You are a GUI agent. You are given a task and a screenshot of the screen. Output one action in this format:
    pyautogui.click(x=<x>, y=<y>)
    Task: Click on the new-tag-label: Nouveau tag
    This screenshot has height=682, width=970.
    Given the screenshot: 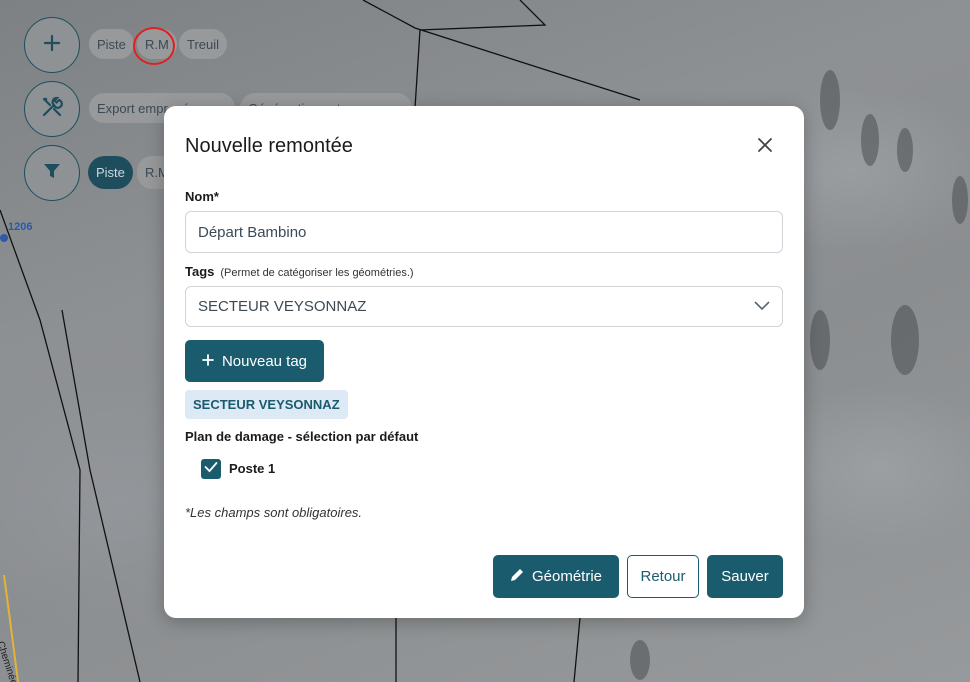 What is the action you would take?
    pyautogui.click(x=264, y=361)
    